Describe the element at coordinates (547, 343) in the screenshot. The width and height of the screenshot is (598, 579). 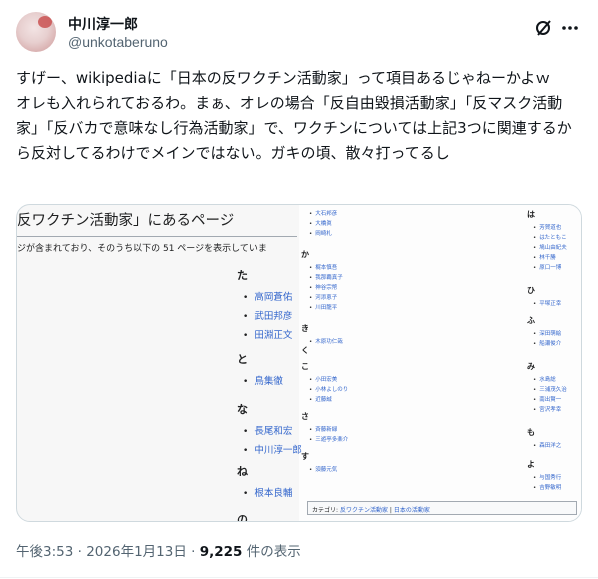
I see `wiki-page-link: 船瀬俊介` at that location.